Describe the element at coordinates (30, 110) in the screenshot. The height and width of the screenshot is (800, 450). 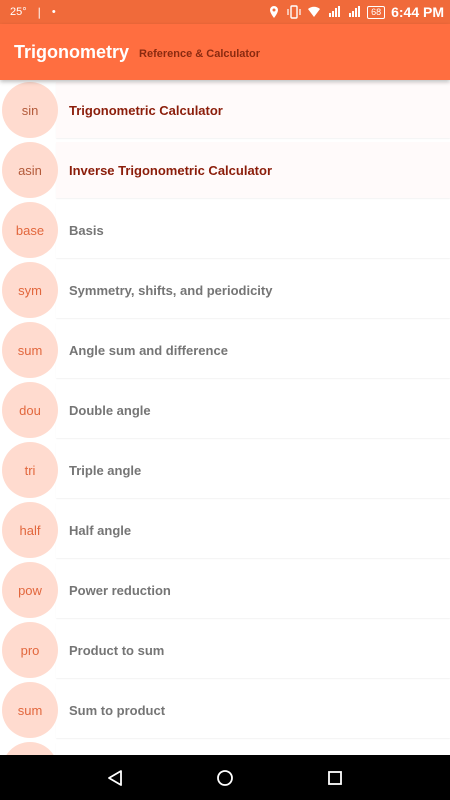
I see `topic-avatar: sin` at that location.